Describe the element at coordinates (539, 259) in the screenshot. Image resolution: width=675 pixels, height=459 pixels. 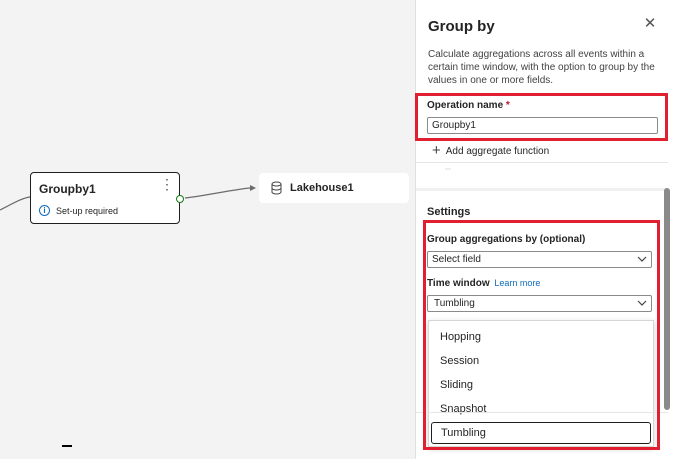
I see `group-by-select: Select field` at that location.